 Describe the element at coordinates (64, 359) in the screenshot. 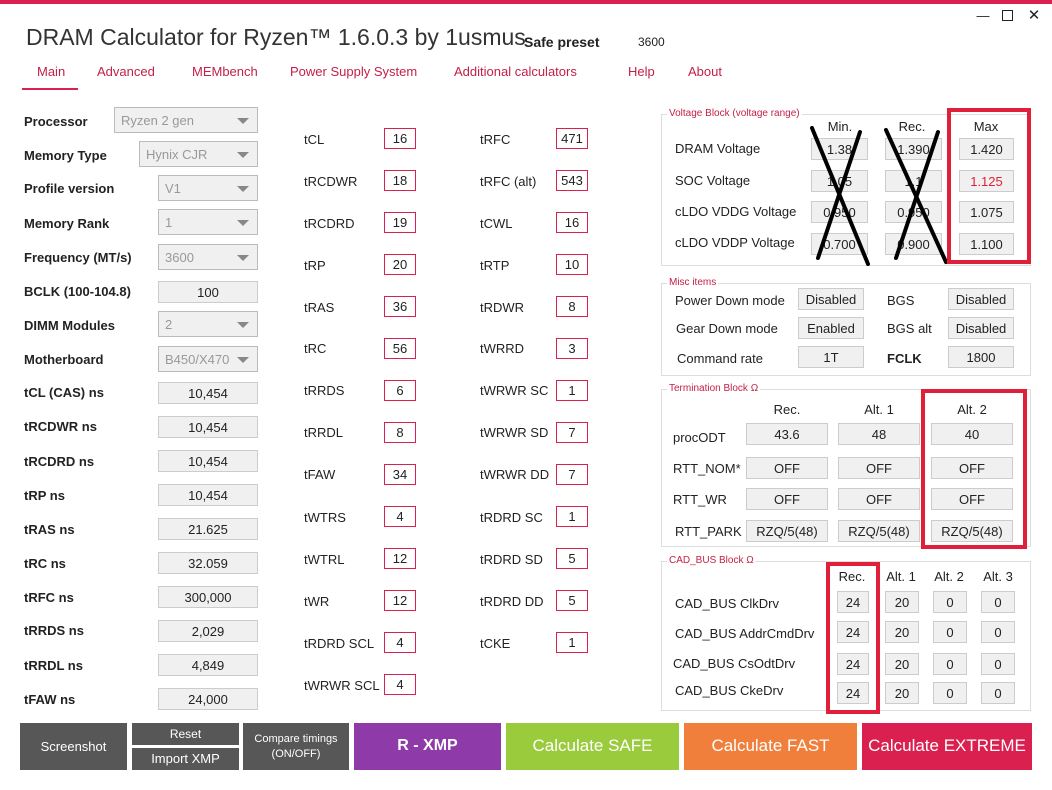

I see `motherboard-label: Motherboard` at that location.